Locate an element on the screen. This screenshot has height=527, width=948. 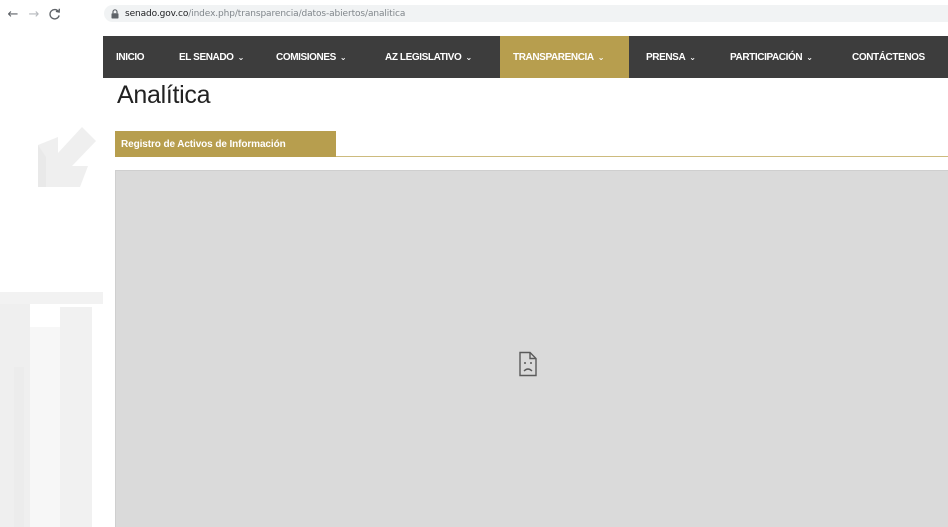
nav-item-prensa: PRENSA ⌄ is located at coordinates (672, 57).